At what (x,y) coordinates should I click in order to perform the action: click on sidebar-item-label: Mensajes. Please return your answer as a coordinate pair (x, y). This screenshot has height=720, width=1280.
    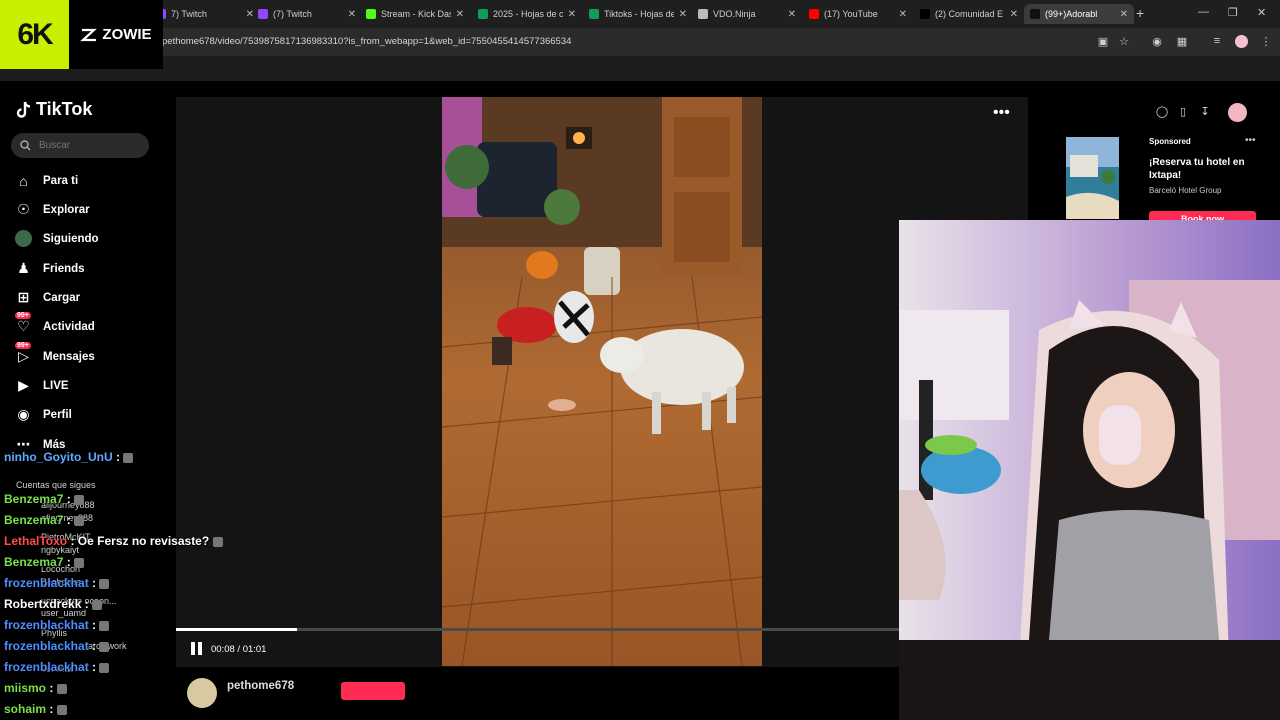
    Looking at the image, I should click on (69, 356).